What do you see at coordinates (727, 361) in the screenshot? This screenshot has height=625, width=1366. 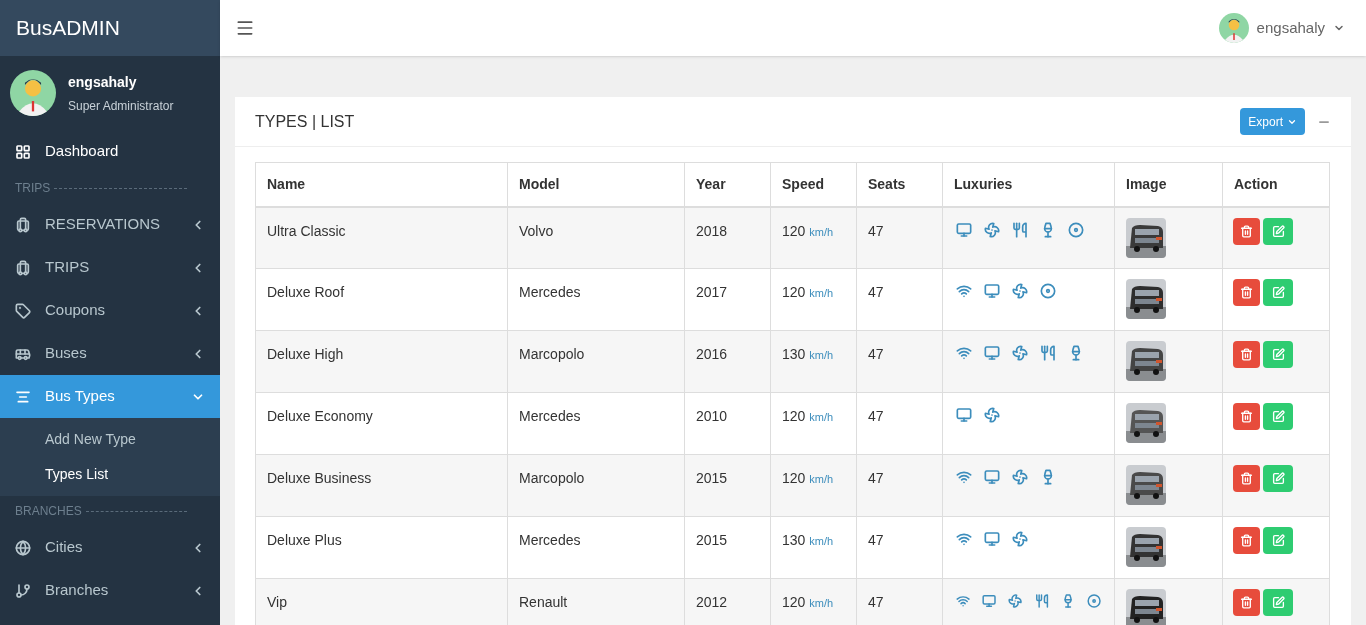 I see `table-cell: 2016` at bounding box center [727, 361].